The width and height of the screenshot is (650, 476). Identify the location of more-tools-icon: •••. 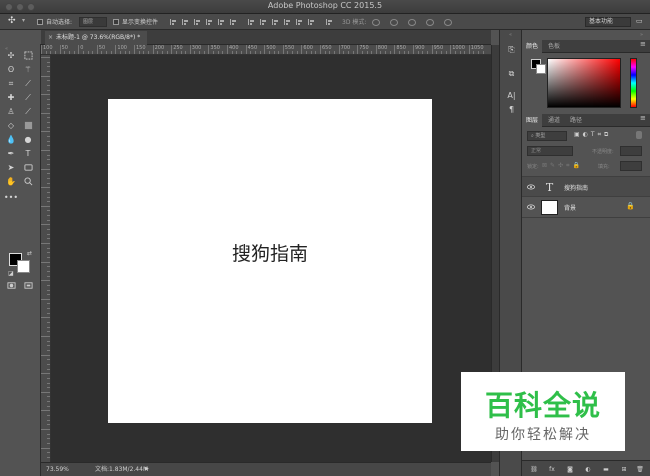
(11, 197).